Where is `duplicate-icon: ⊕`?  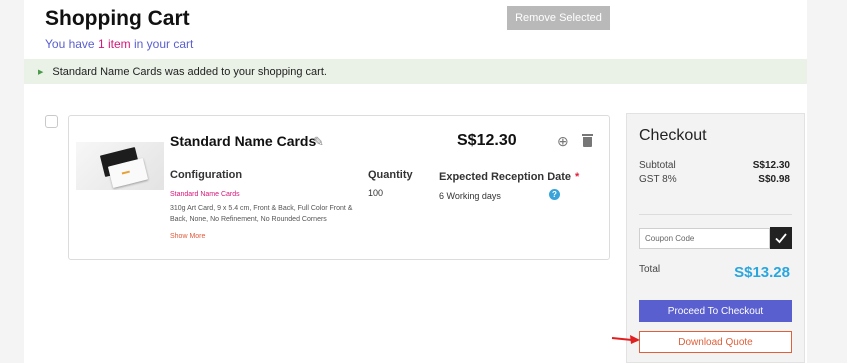 duplicate-icon: ⊕ is located at coordinates (563, 141).